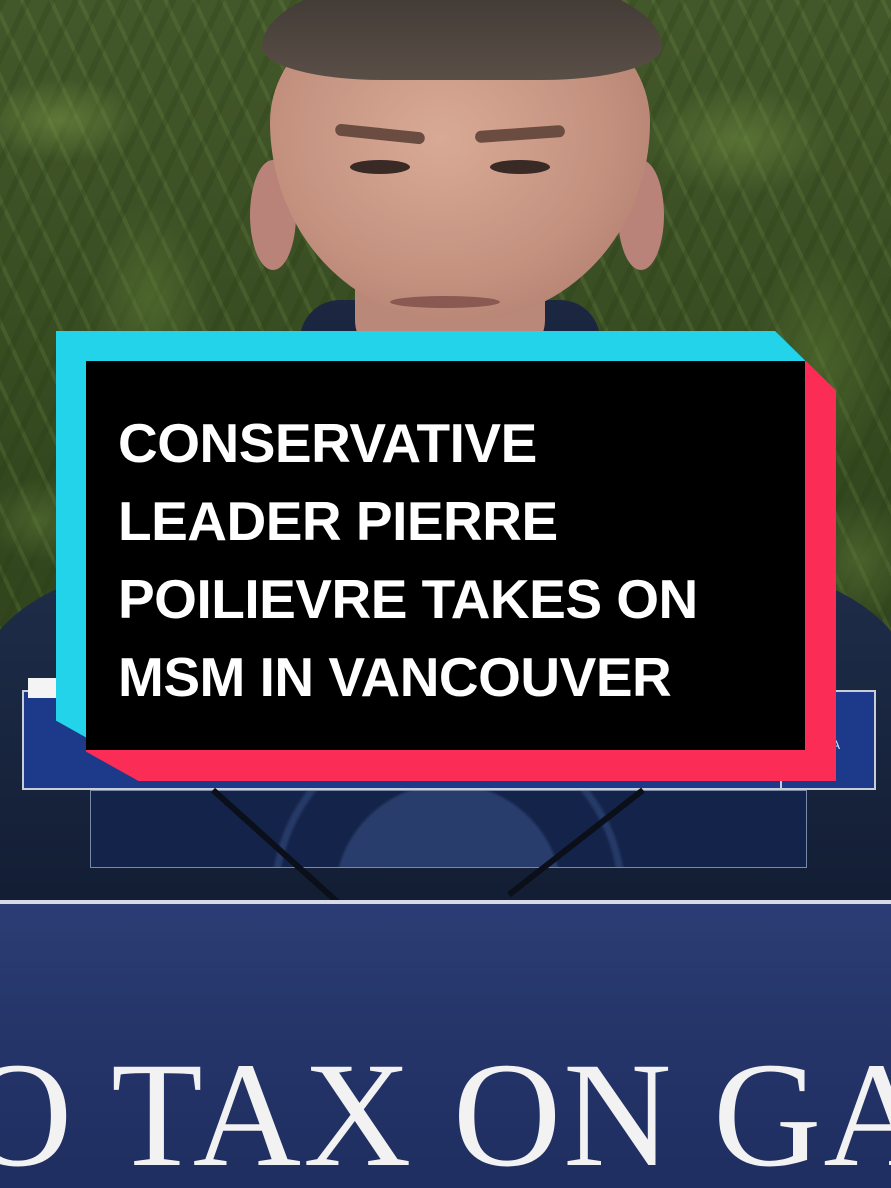  I want to click on speaker-hair, so click(462, 40).